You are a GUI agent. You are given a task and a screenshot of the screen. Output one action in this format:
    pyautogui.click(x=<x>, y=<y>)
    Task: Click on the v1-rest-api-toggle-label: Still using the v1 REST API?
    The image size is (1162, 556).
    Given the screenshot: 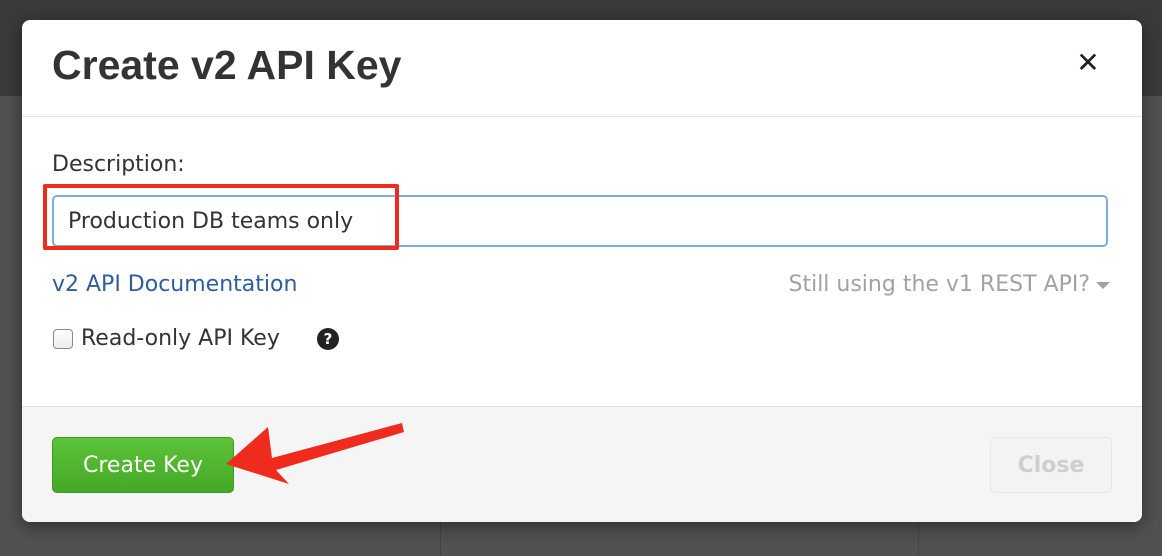 What is the action you would take?
    pyautogui.click(x=939, y=284)
    